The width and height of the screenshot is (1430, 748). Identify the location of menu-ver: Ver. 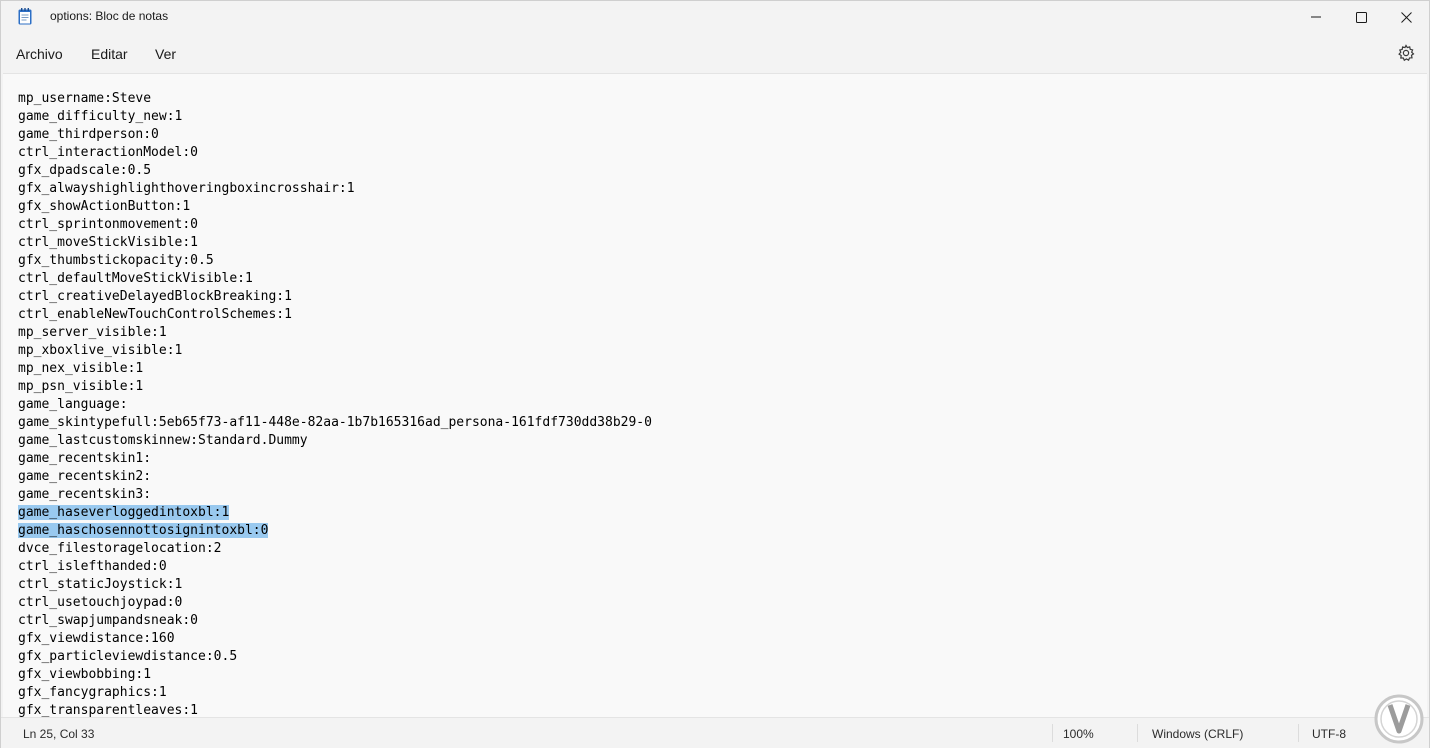
(165, 54).